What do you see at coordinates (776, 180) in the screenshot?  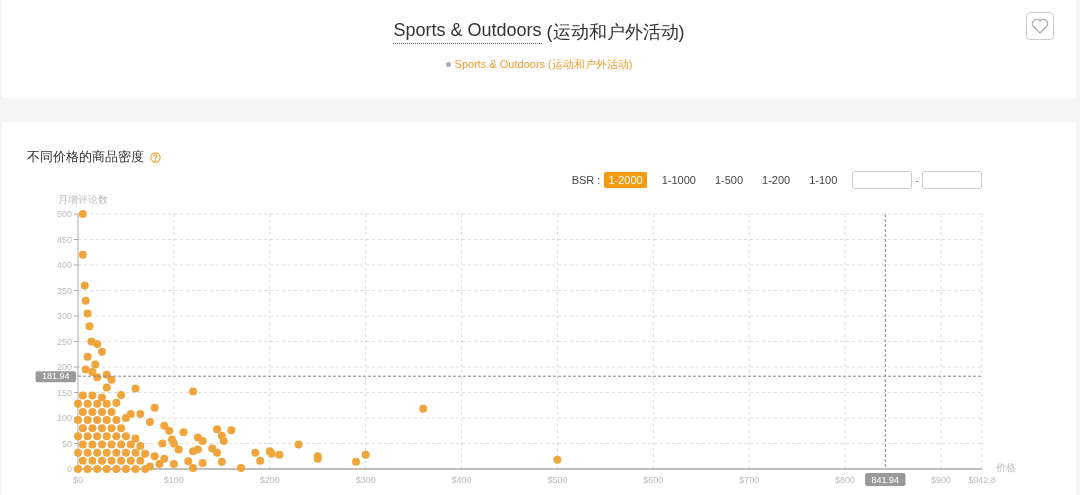 I see `bsr-range-option: 1-200` at bounding box center [776, 180].